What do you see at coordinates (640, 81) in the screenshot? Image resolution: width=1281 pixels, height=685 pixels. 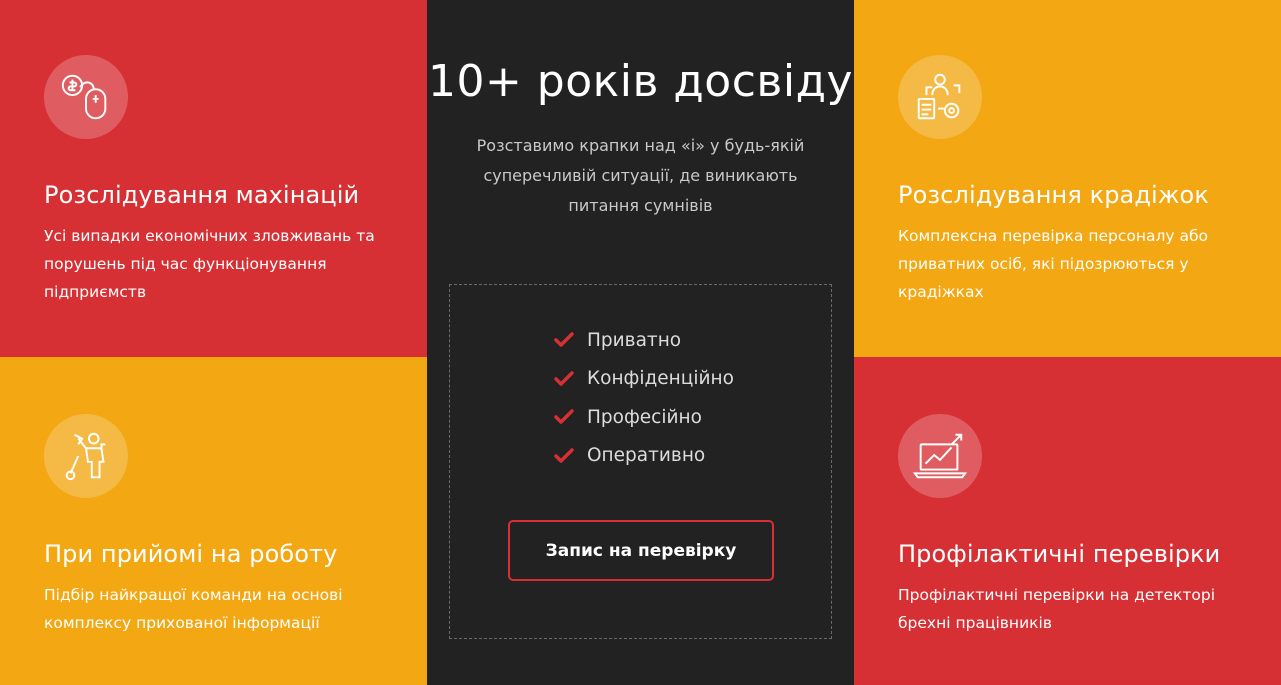 I see `experience-heading: 10+ років досвіду` at bounding box center [640, 81].